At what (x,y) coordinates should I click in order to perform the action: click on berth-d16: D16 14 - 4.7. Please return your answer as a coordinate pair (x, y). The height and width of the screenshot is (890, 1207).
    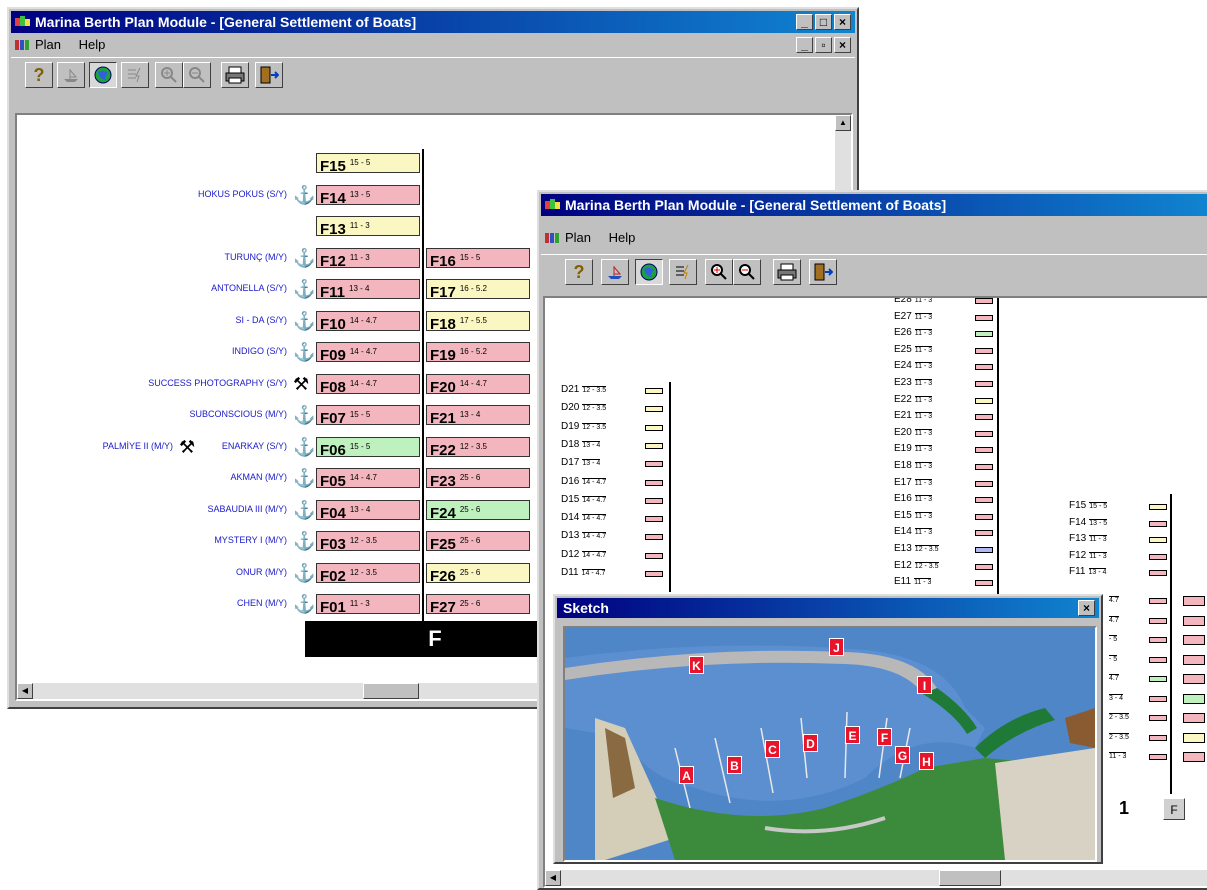
    Looking at the image, I should click on (584, 481).